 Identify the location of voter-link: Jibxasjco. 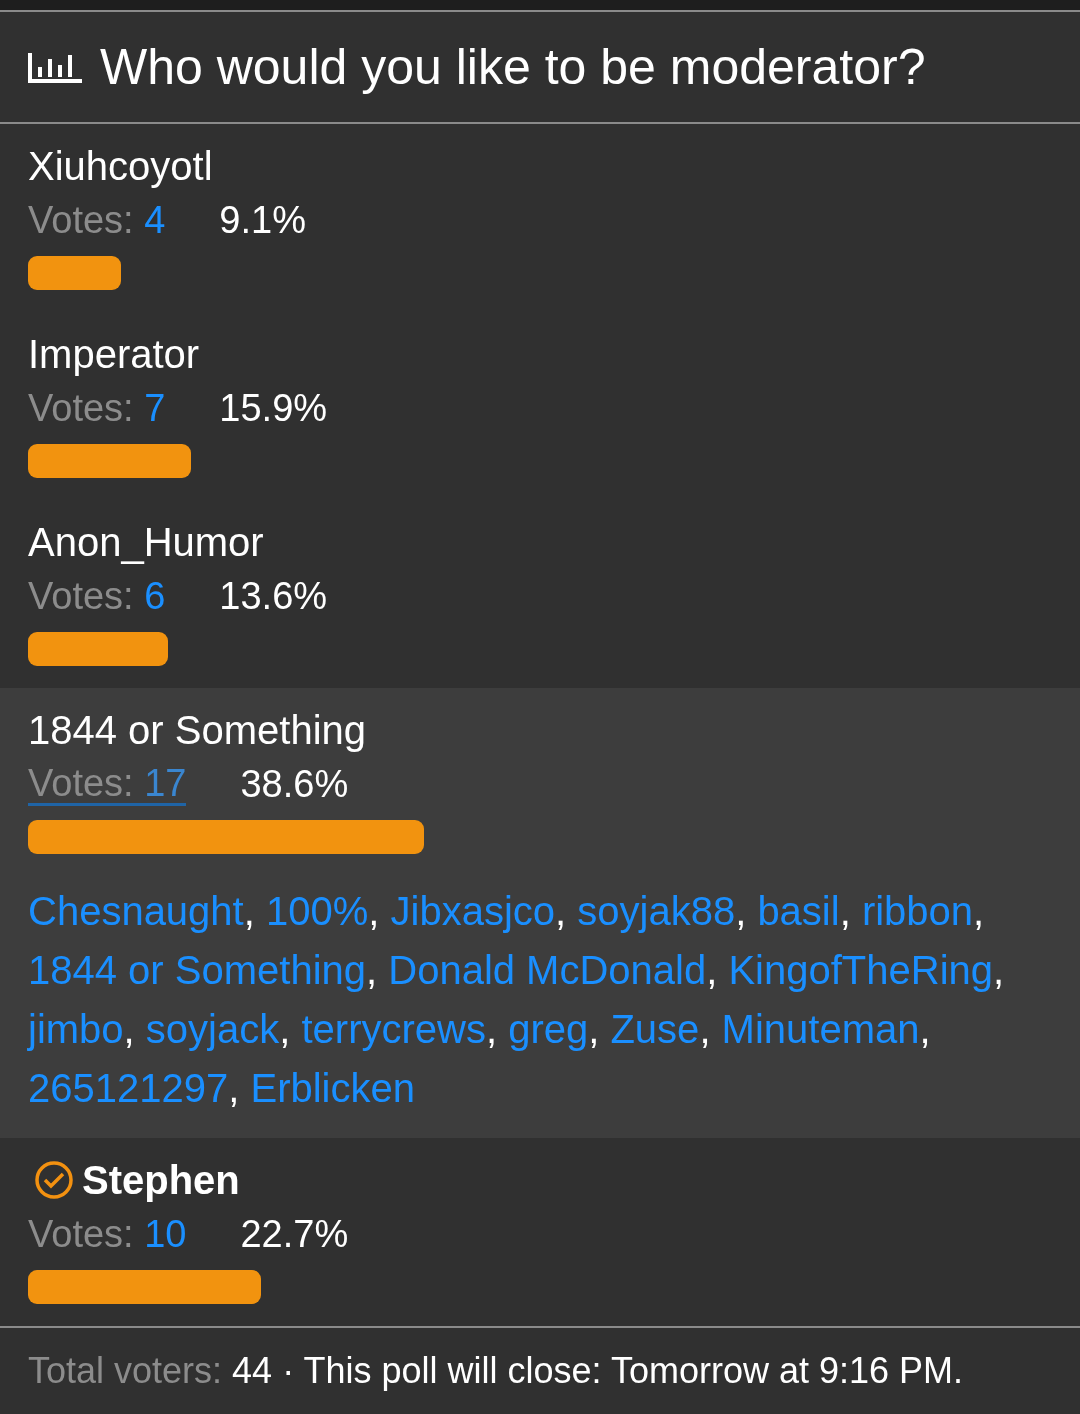
(473, 911).